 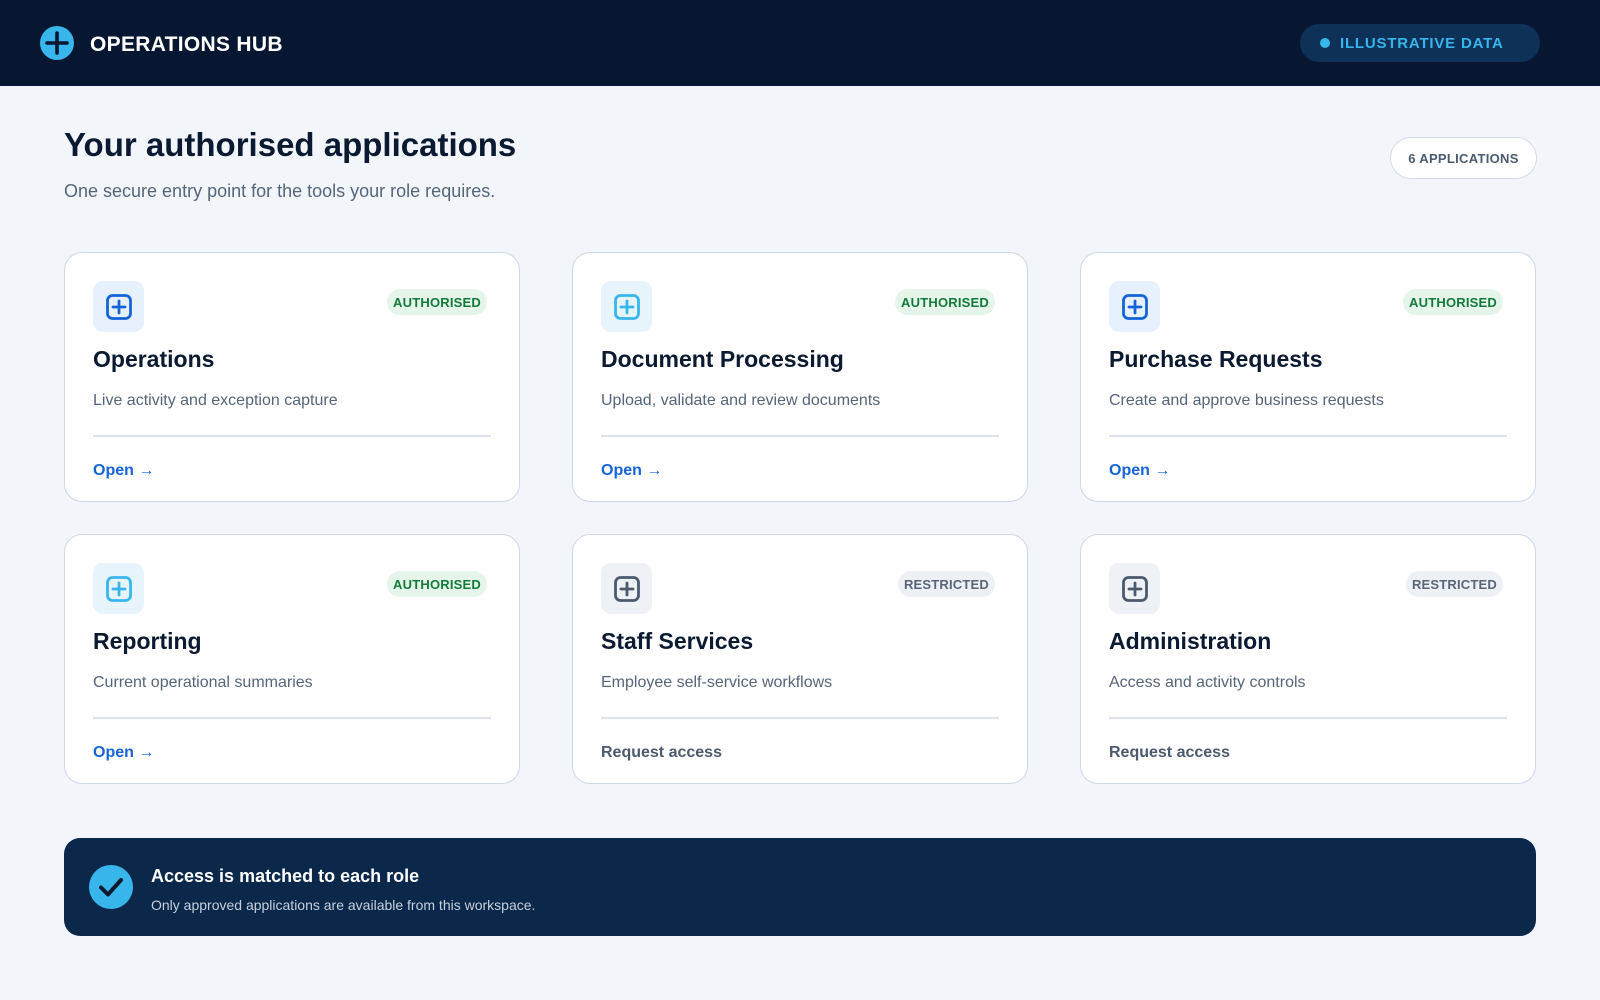 I want to click on app-name: Purchase Requests, so click(x=1216, y=359).